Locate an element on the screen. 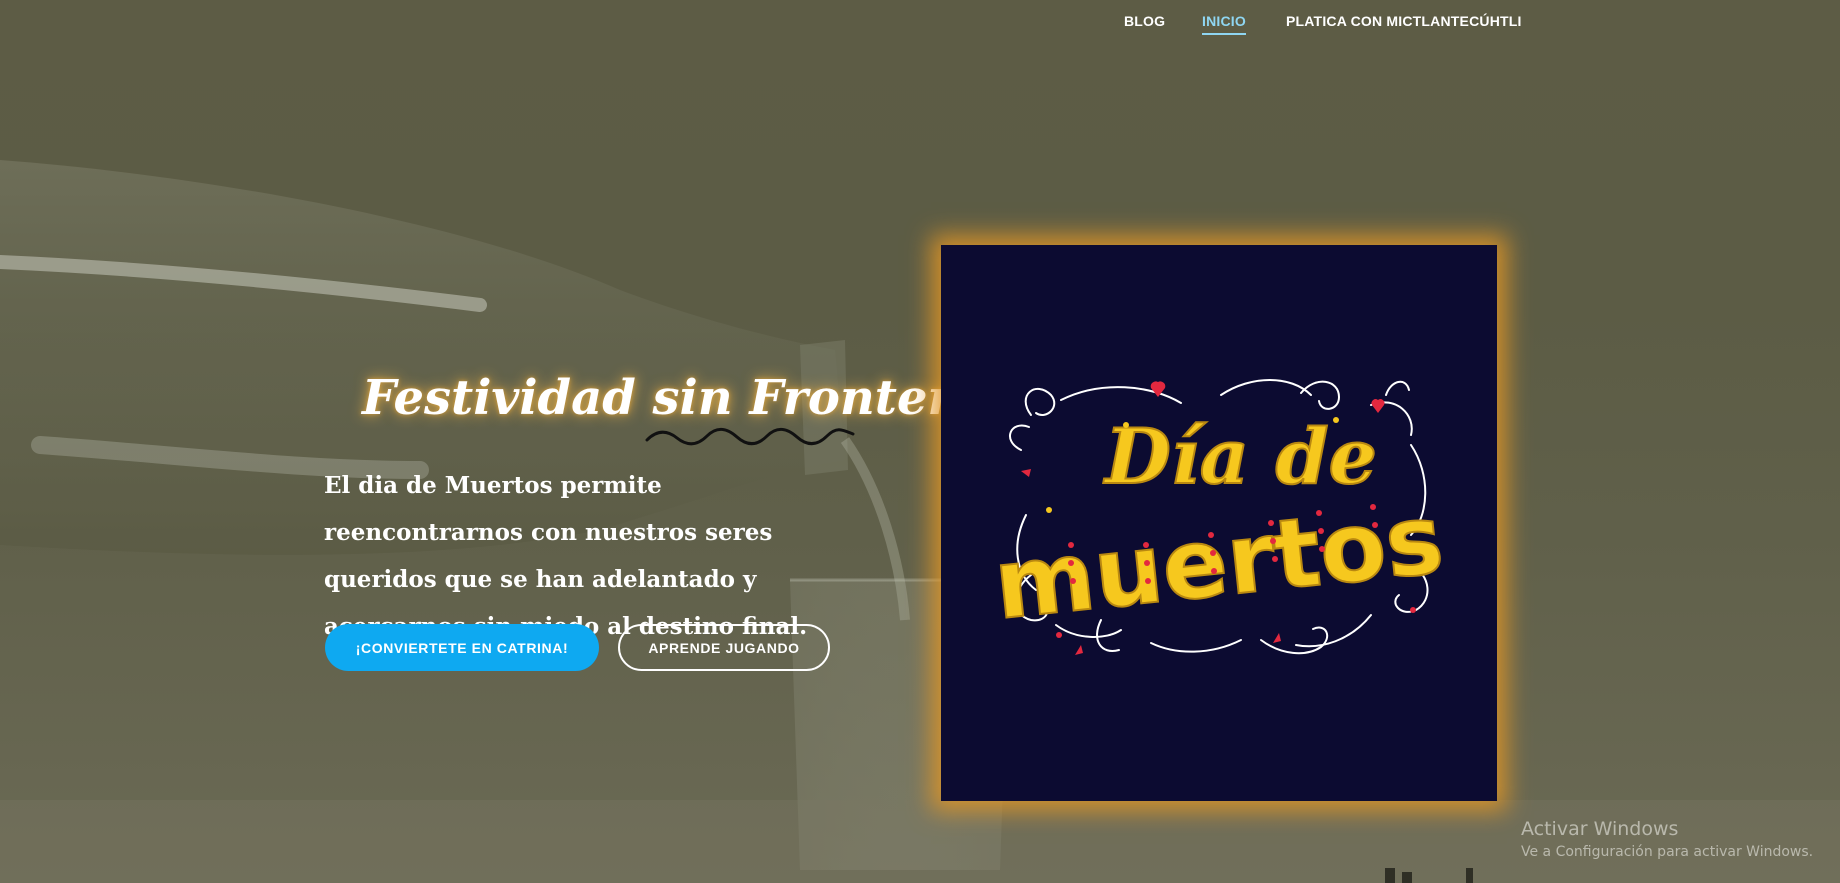  nav-item-inicio: INICIO is located at coordinates (1224, 24).